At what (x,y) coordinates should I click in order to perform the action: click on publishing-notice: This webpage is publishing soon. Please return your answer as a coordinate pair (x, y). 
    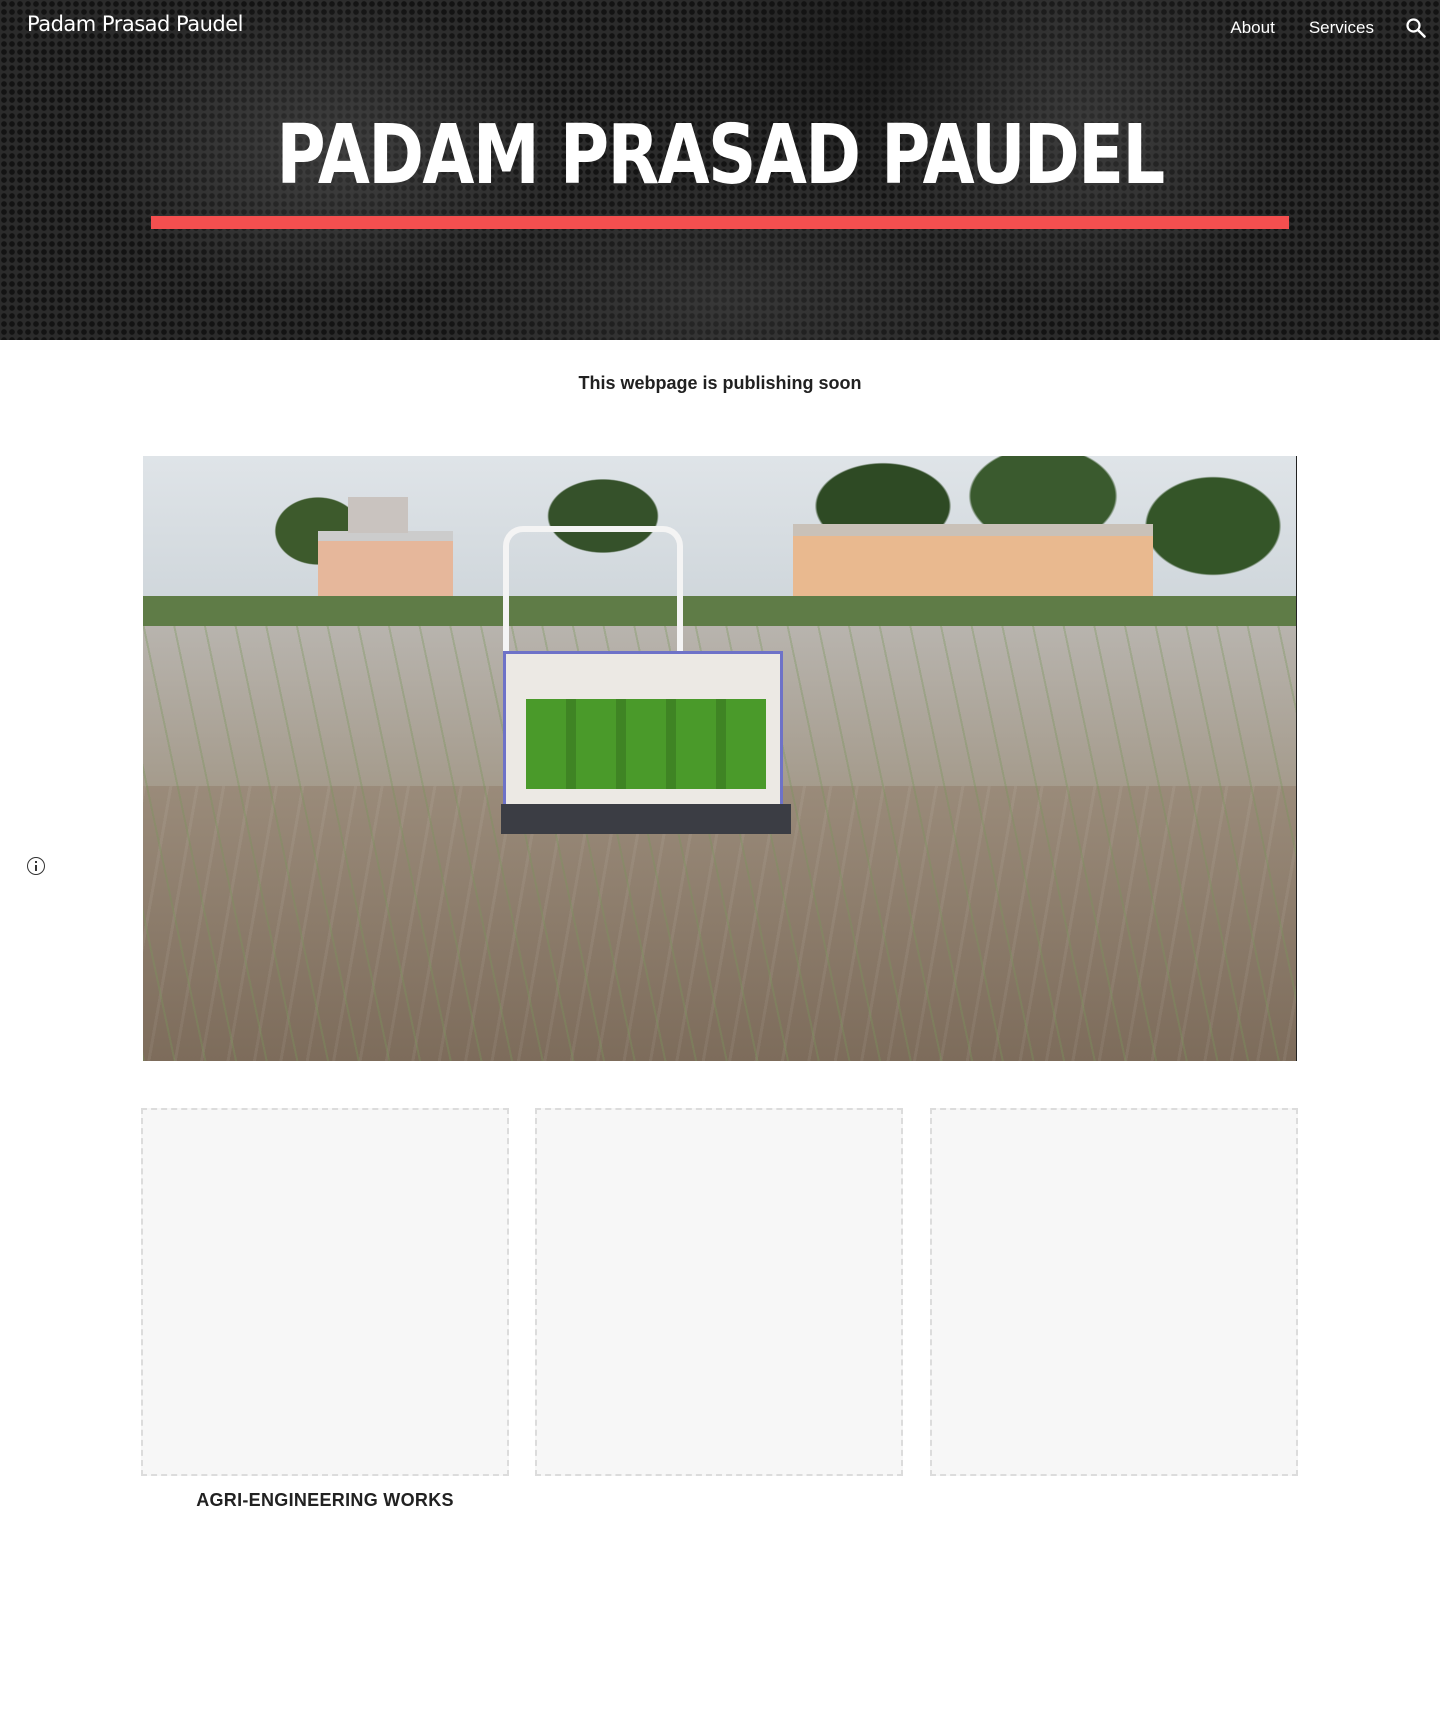
    Looking at the image, I should click on (720, 383).